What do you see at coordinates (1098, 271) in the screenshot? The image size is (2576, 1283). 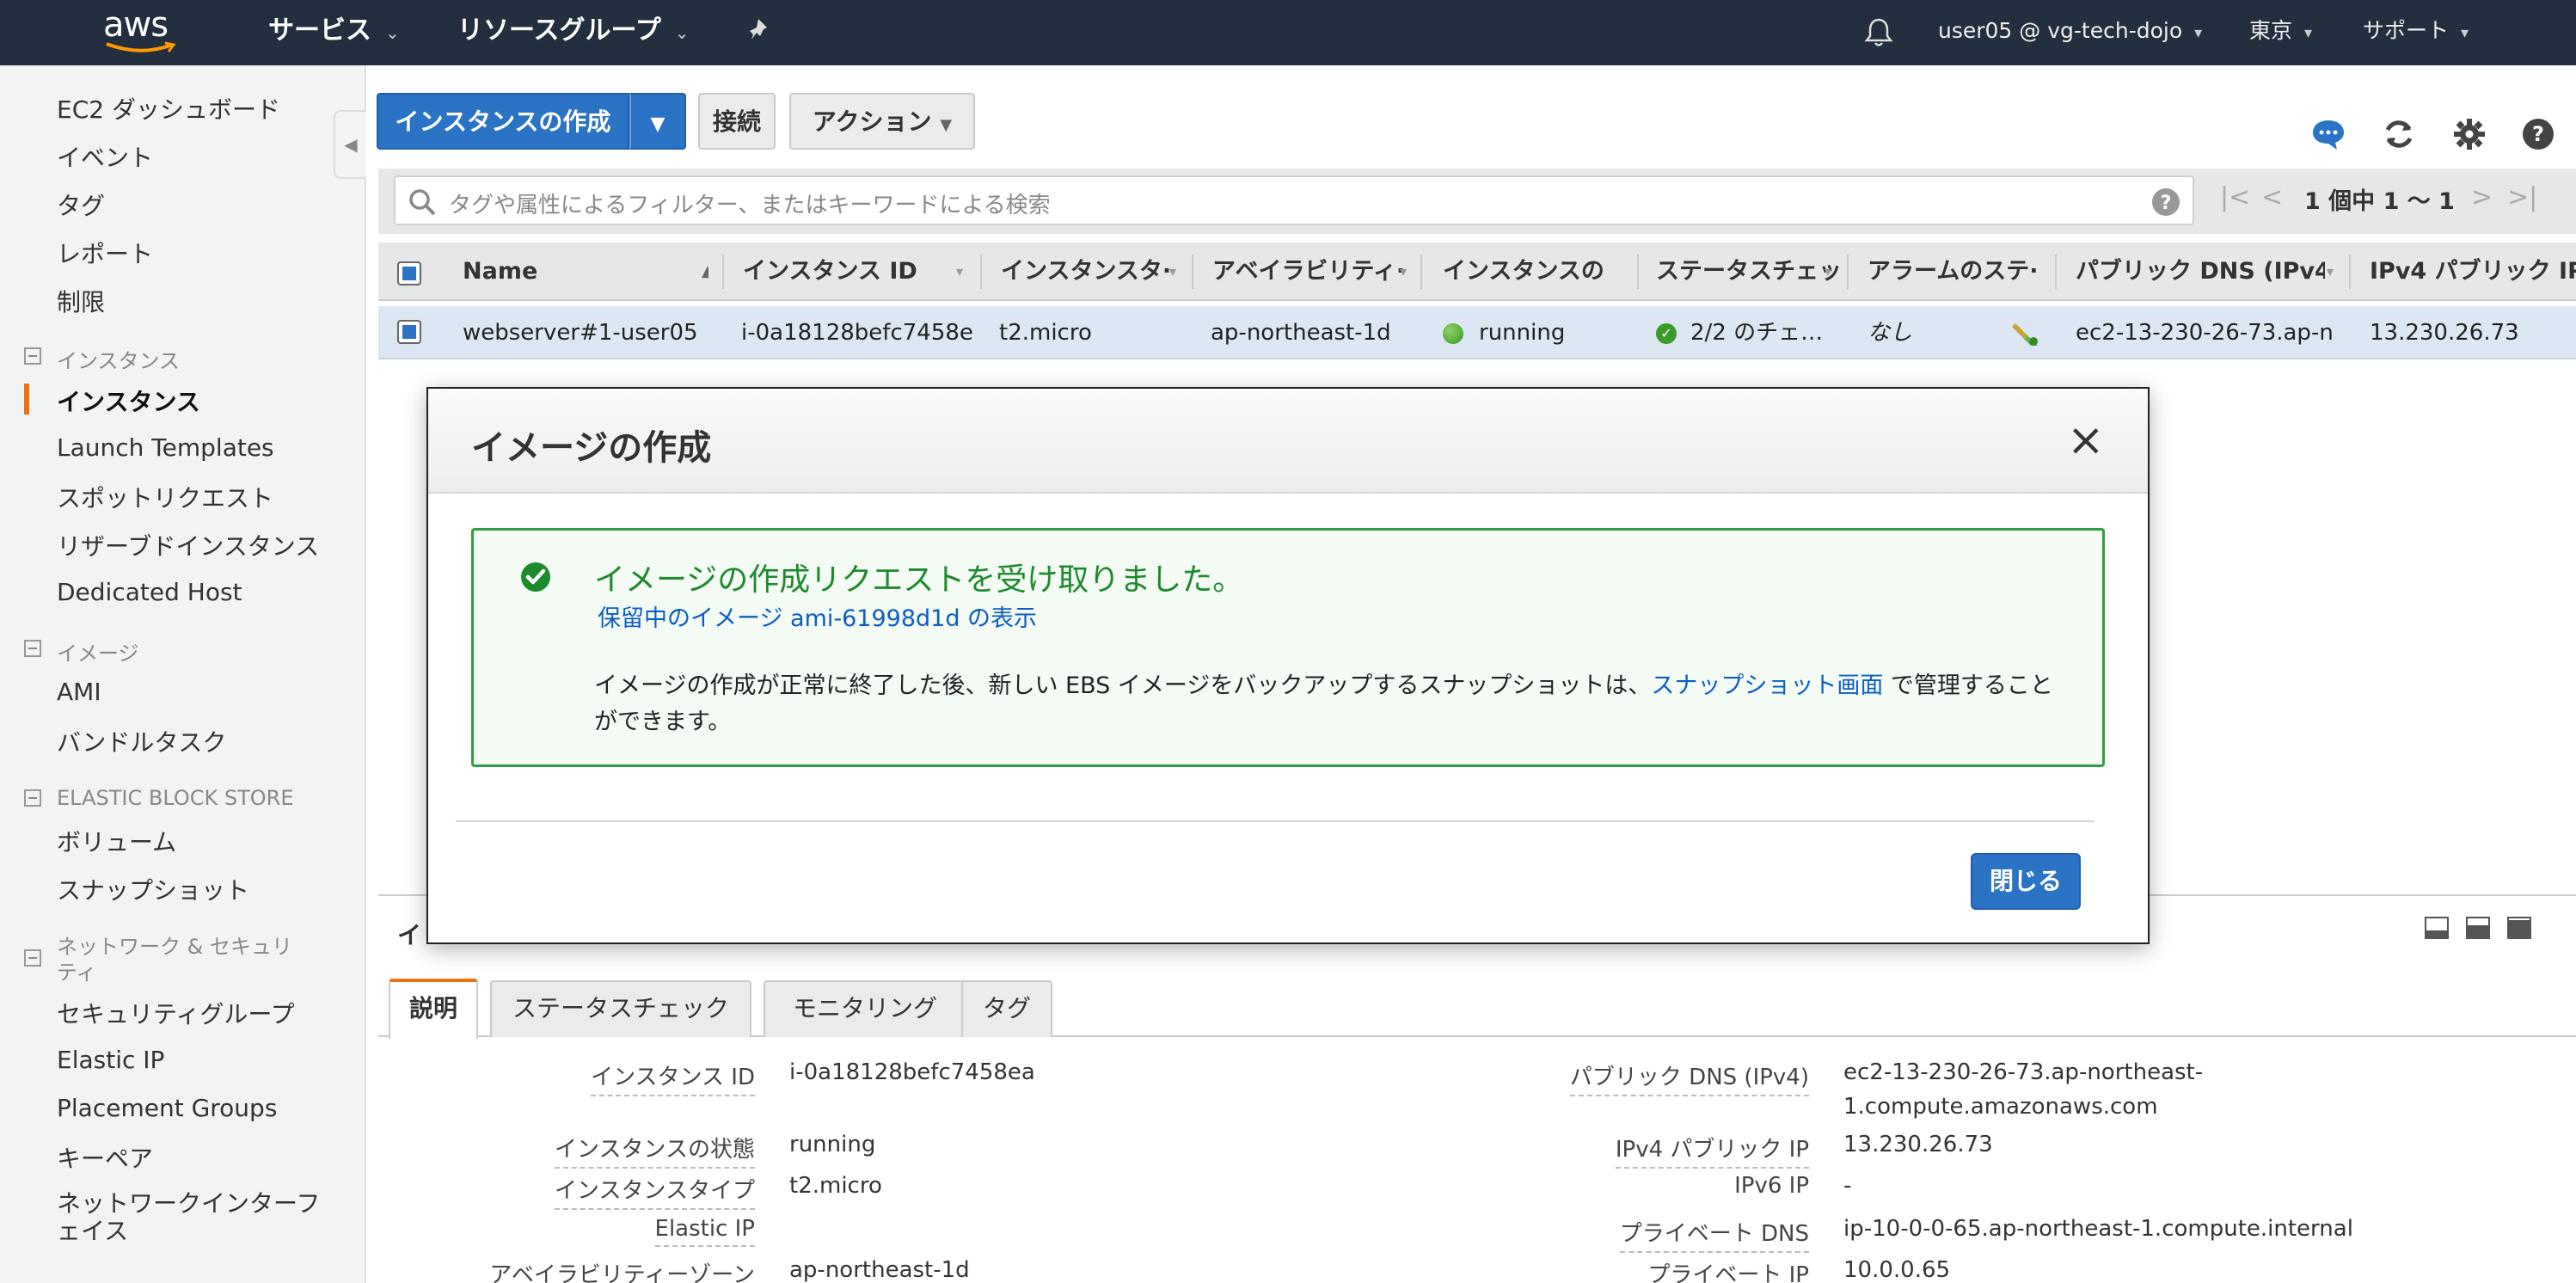 I see `column-header-instance-type: インスタンスタ·` at bounding box center [1098, 271].